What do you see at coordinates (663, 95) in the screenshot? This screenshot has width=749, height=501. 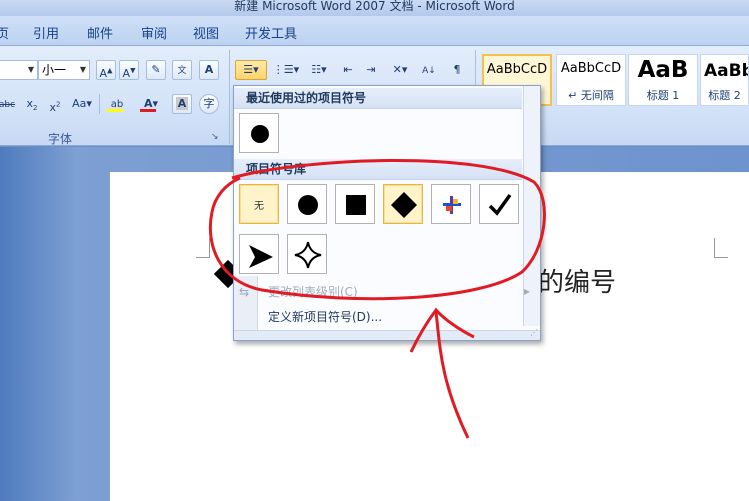 I see `style-label: 标题 1` at bounding box center [663, 95].